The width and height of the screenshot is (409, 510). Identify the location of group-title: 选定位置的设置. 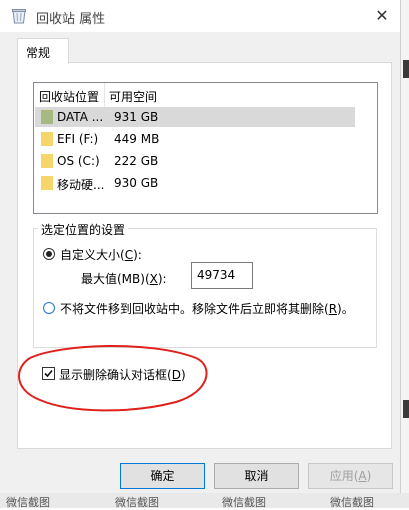
(83, 229).